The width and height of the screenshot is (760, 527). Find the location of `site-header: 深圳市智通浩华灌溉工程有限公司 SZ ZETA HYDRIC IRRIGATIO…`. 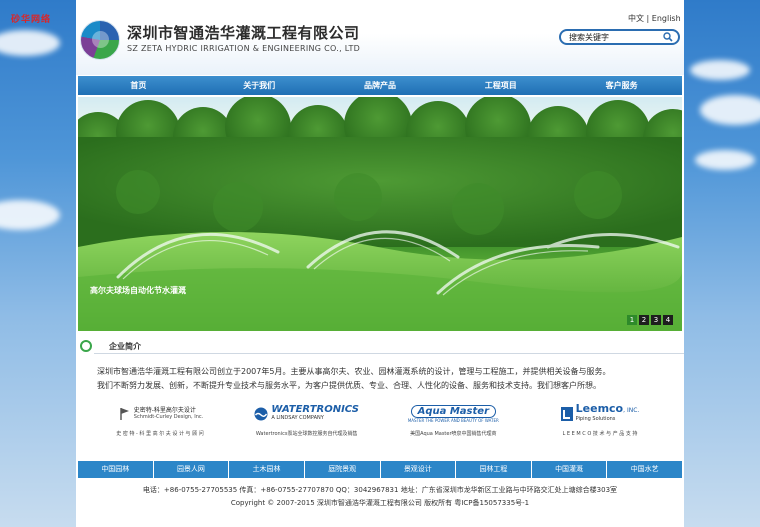

site-header: 深圳市智通浩华灌溉工程有限公司 SZ ZETA HYDRIC IRRIGATIO… is located at coordinates (380, 37).